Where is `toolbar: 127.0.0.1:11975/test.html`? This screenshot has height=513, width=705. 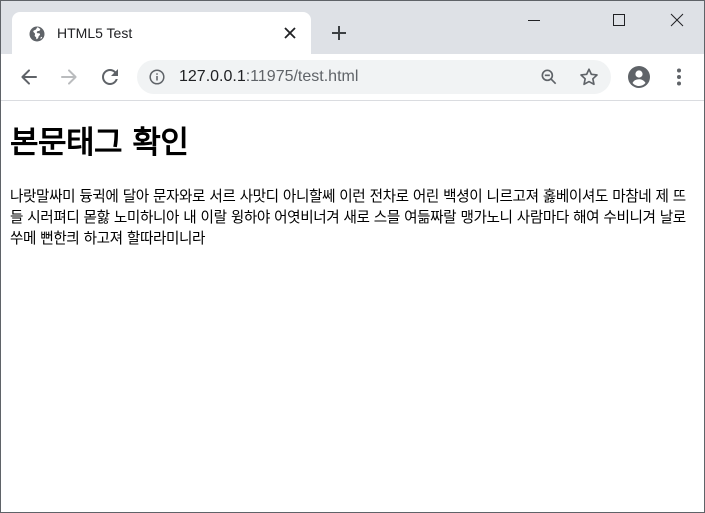
toolbar: 127.0.0.1:11975/test.html is located at coordinates (352, 77).